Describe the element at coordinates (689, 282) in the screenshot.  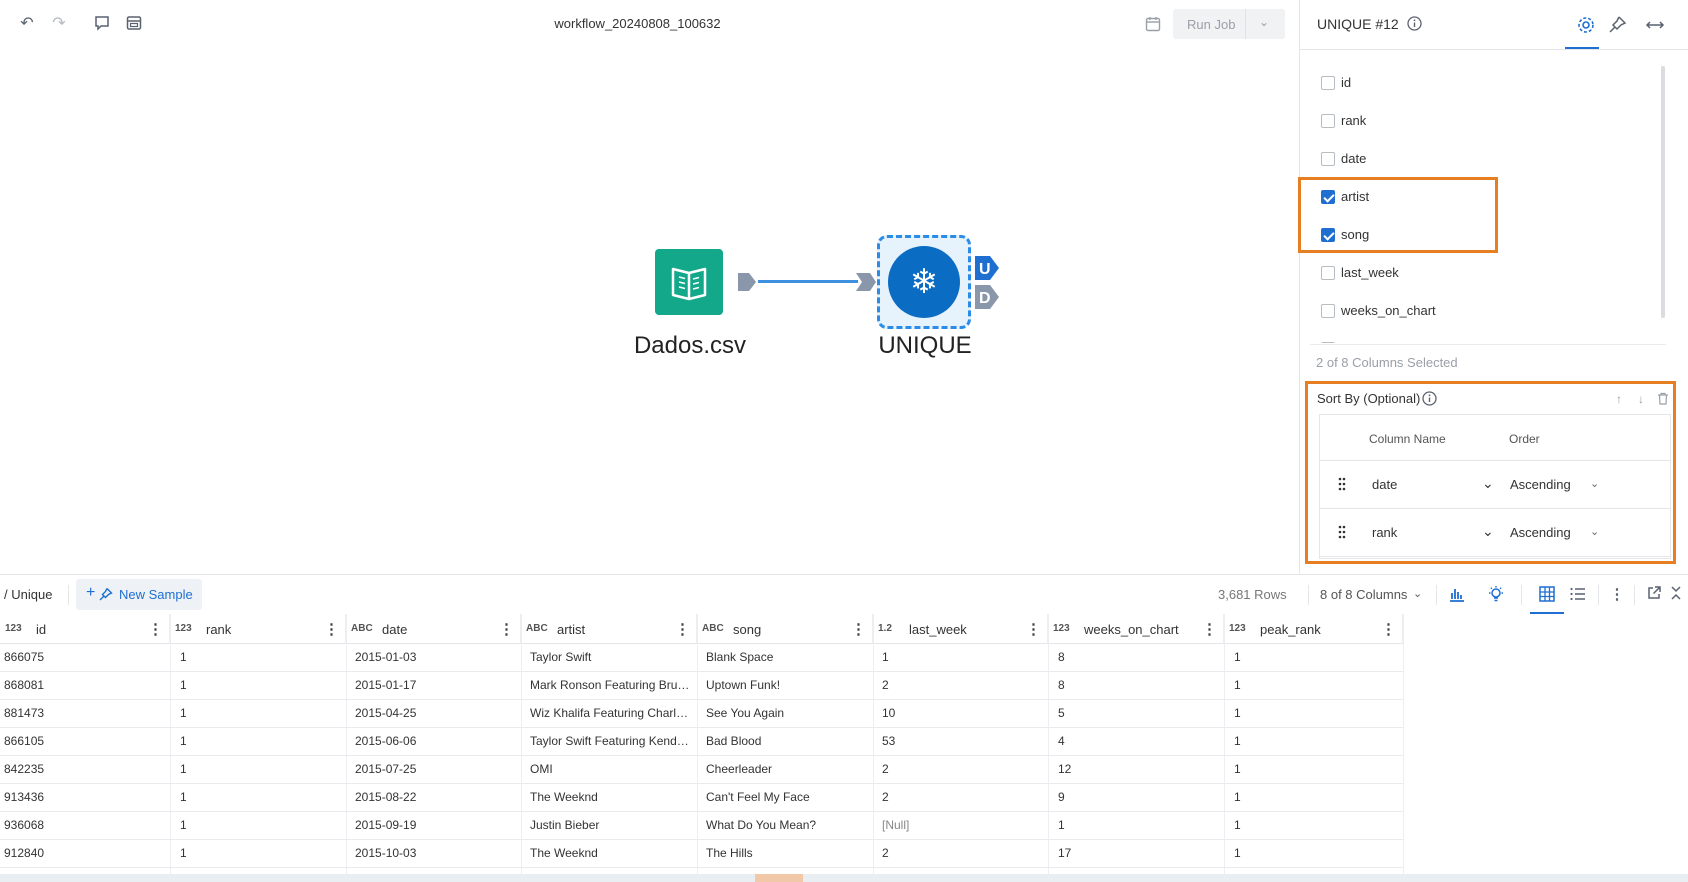
I see `source-node-dados-csv` at that location.